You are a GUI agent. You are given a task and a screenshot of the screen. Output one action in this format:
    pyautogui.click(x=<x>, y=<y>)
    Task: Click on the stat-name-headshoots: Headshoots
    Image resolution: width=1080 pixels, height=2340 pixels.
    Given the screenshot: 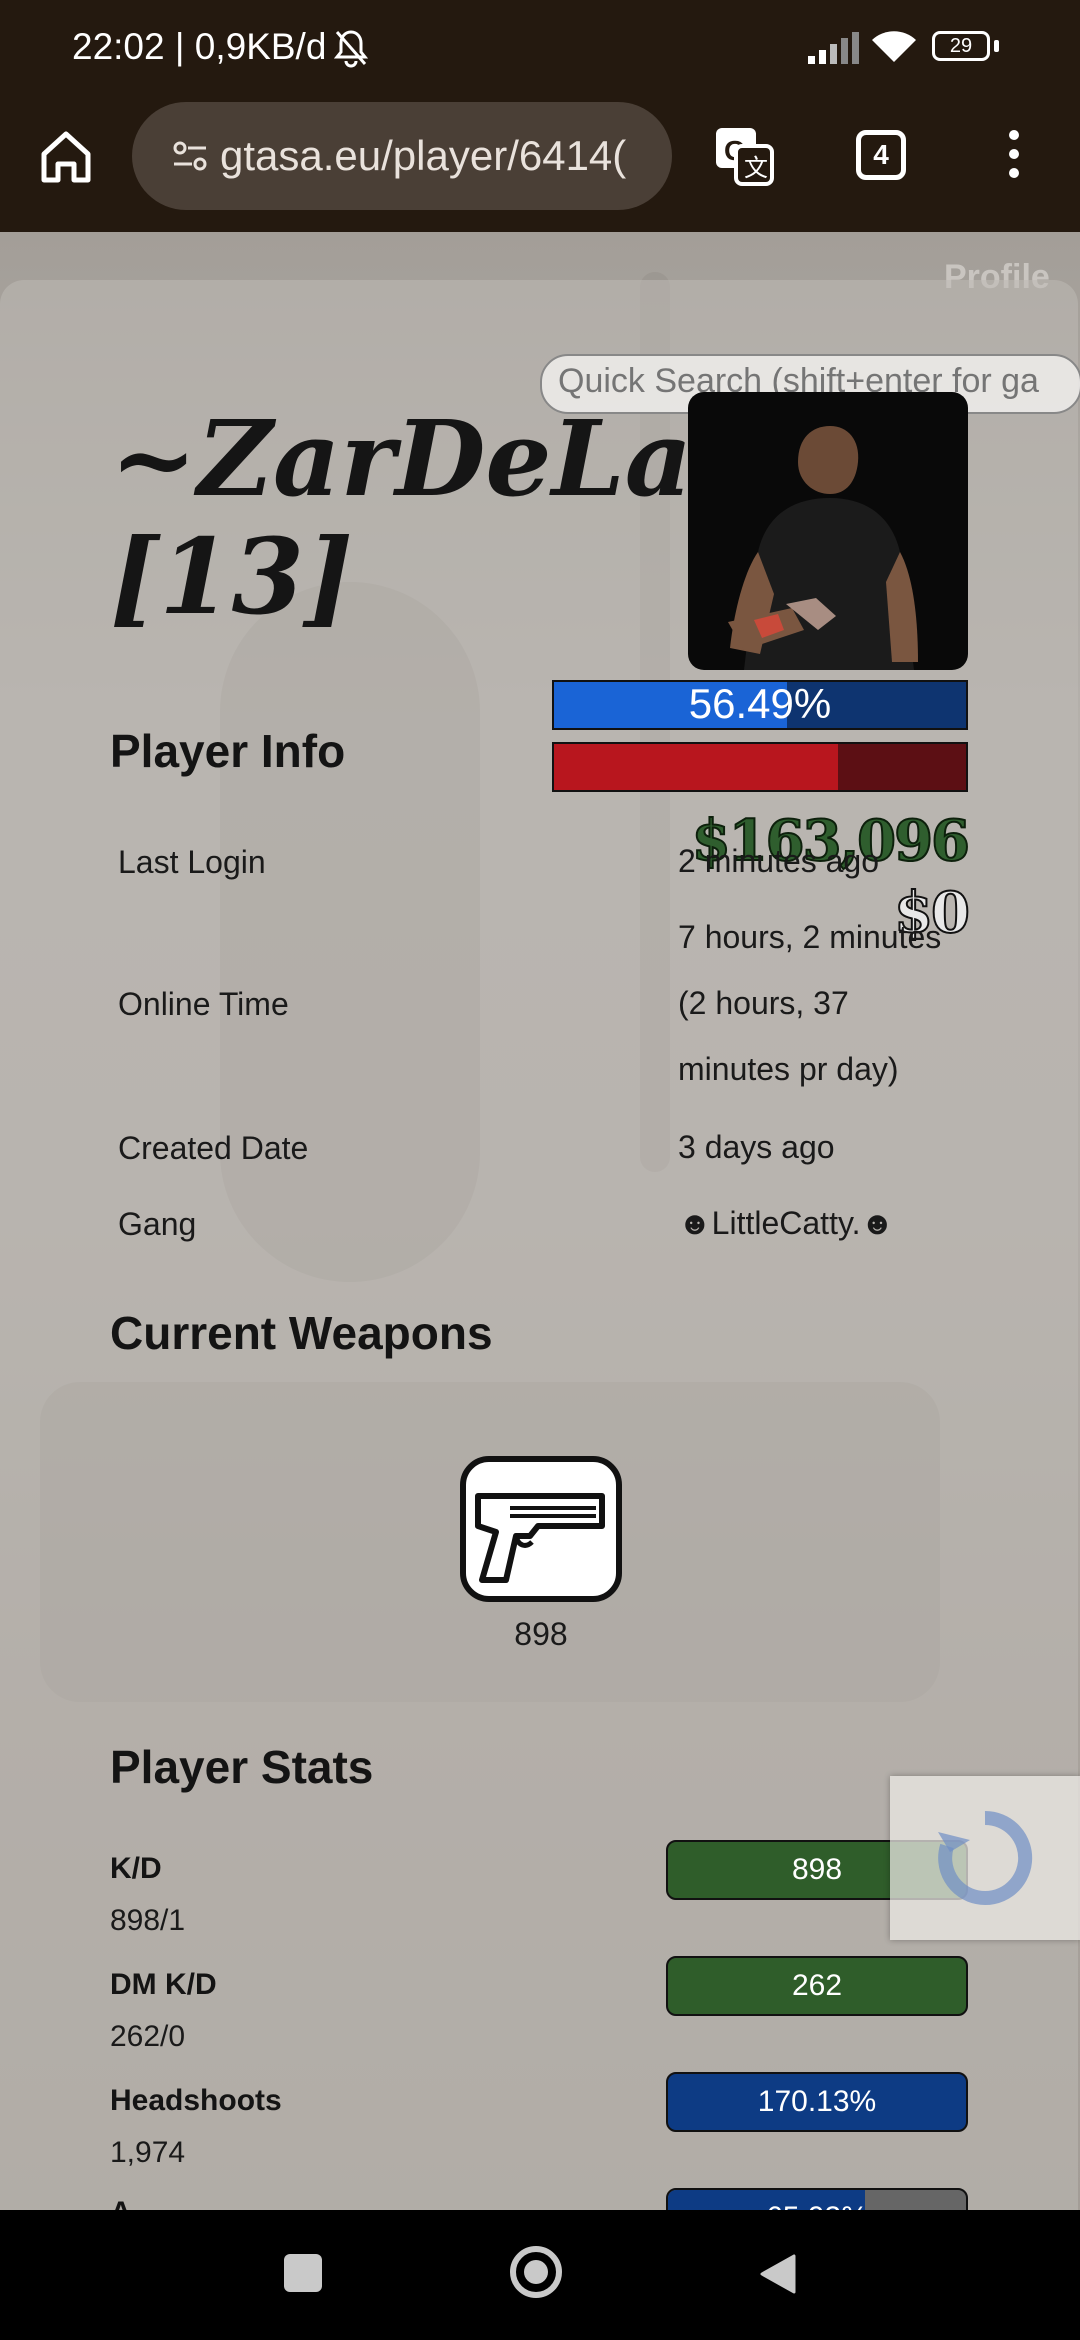 What is the action you would take?
    pyautogui.click(x=196, y=2100)
    